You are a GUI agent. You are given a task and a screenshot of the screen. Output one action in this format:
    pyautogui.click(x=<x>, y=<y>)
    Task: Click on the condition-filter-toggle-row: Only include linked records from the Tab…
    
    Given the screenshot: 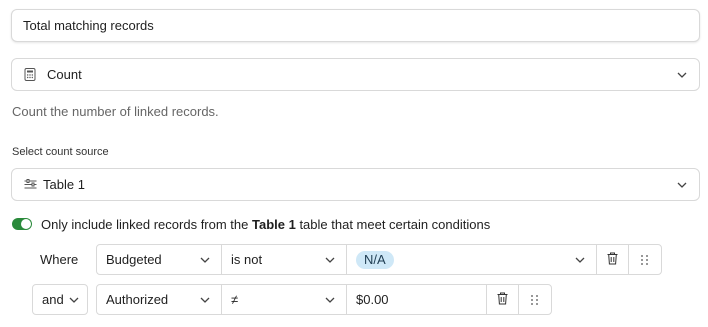 What is the action you would take?
    pyautogui.click(x=251, y=224)
    